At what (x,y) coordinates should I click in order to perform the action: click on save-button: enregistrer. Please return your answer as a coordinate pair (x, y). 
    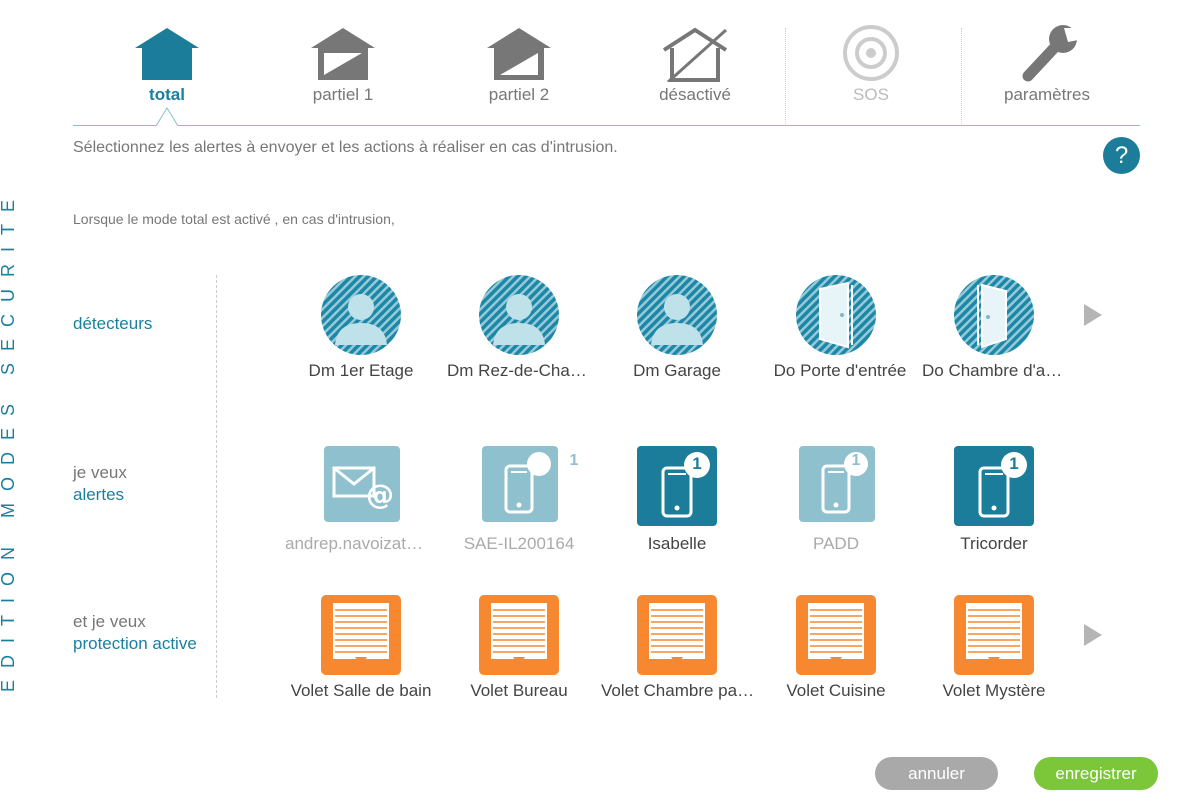
    Looking at the image, I should click on (1096, 773).